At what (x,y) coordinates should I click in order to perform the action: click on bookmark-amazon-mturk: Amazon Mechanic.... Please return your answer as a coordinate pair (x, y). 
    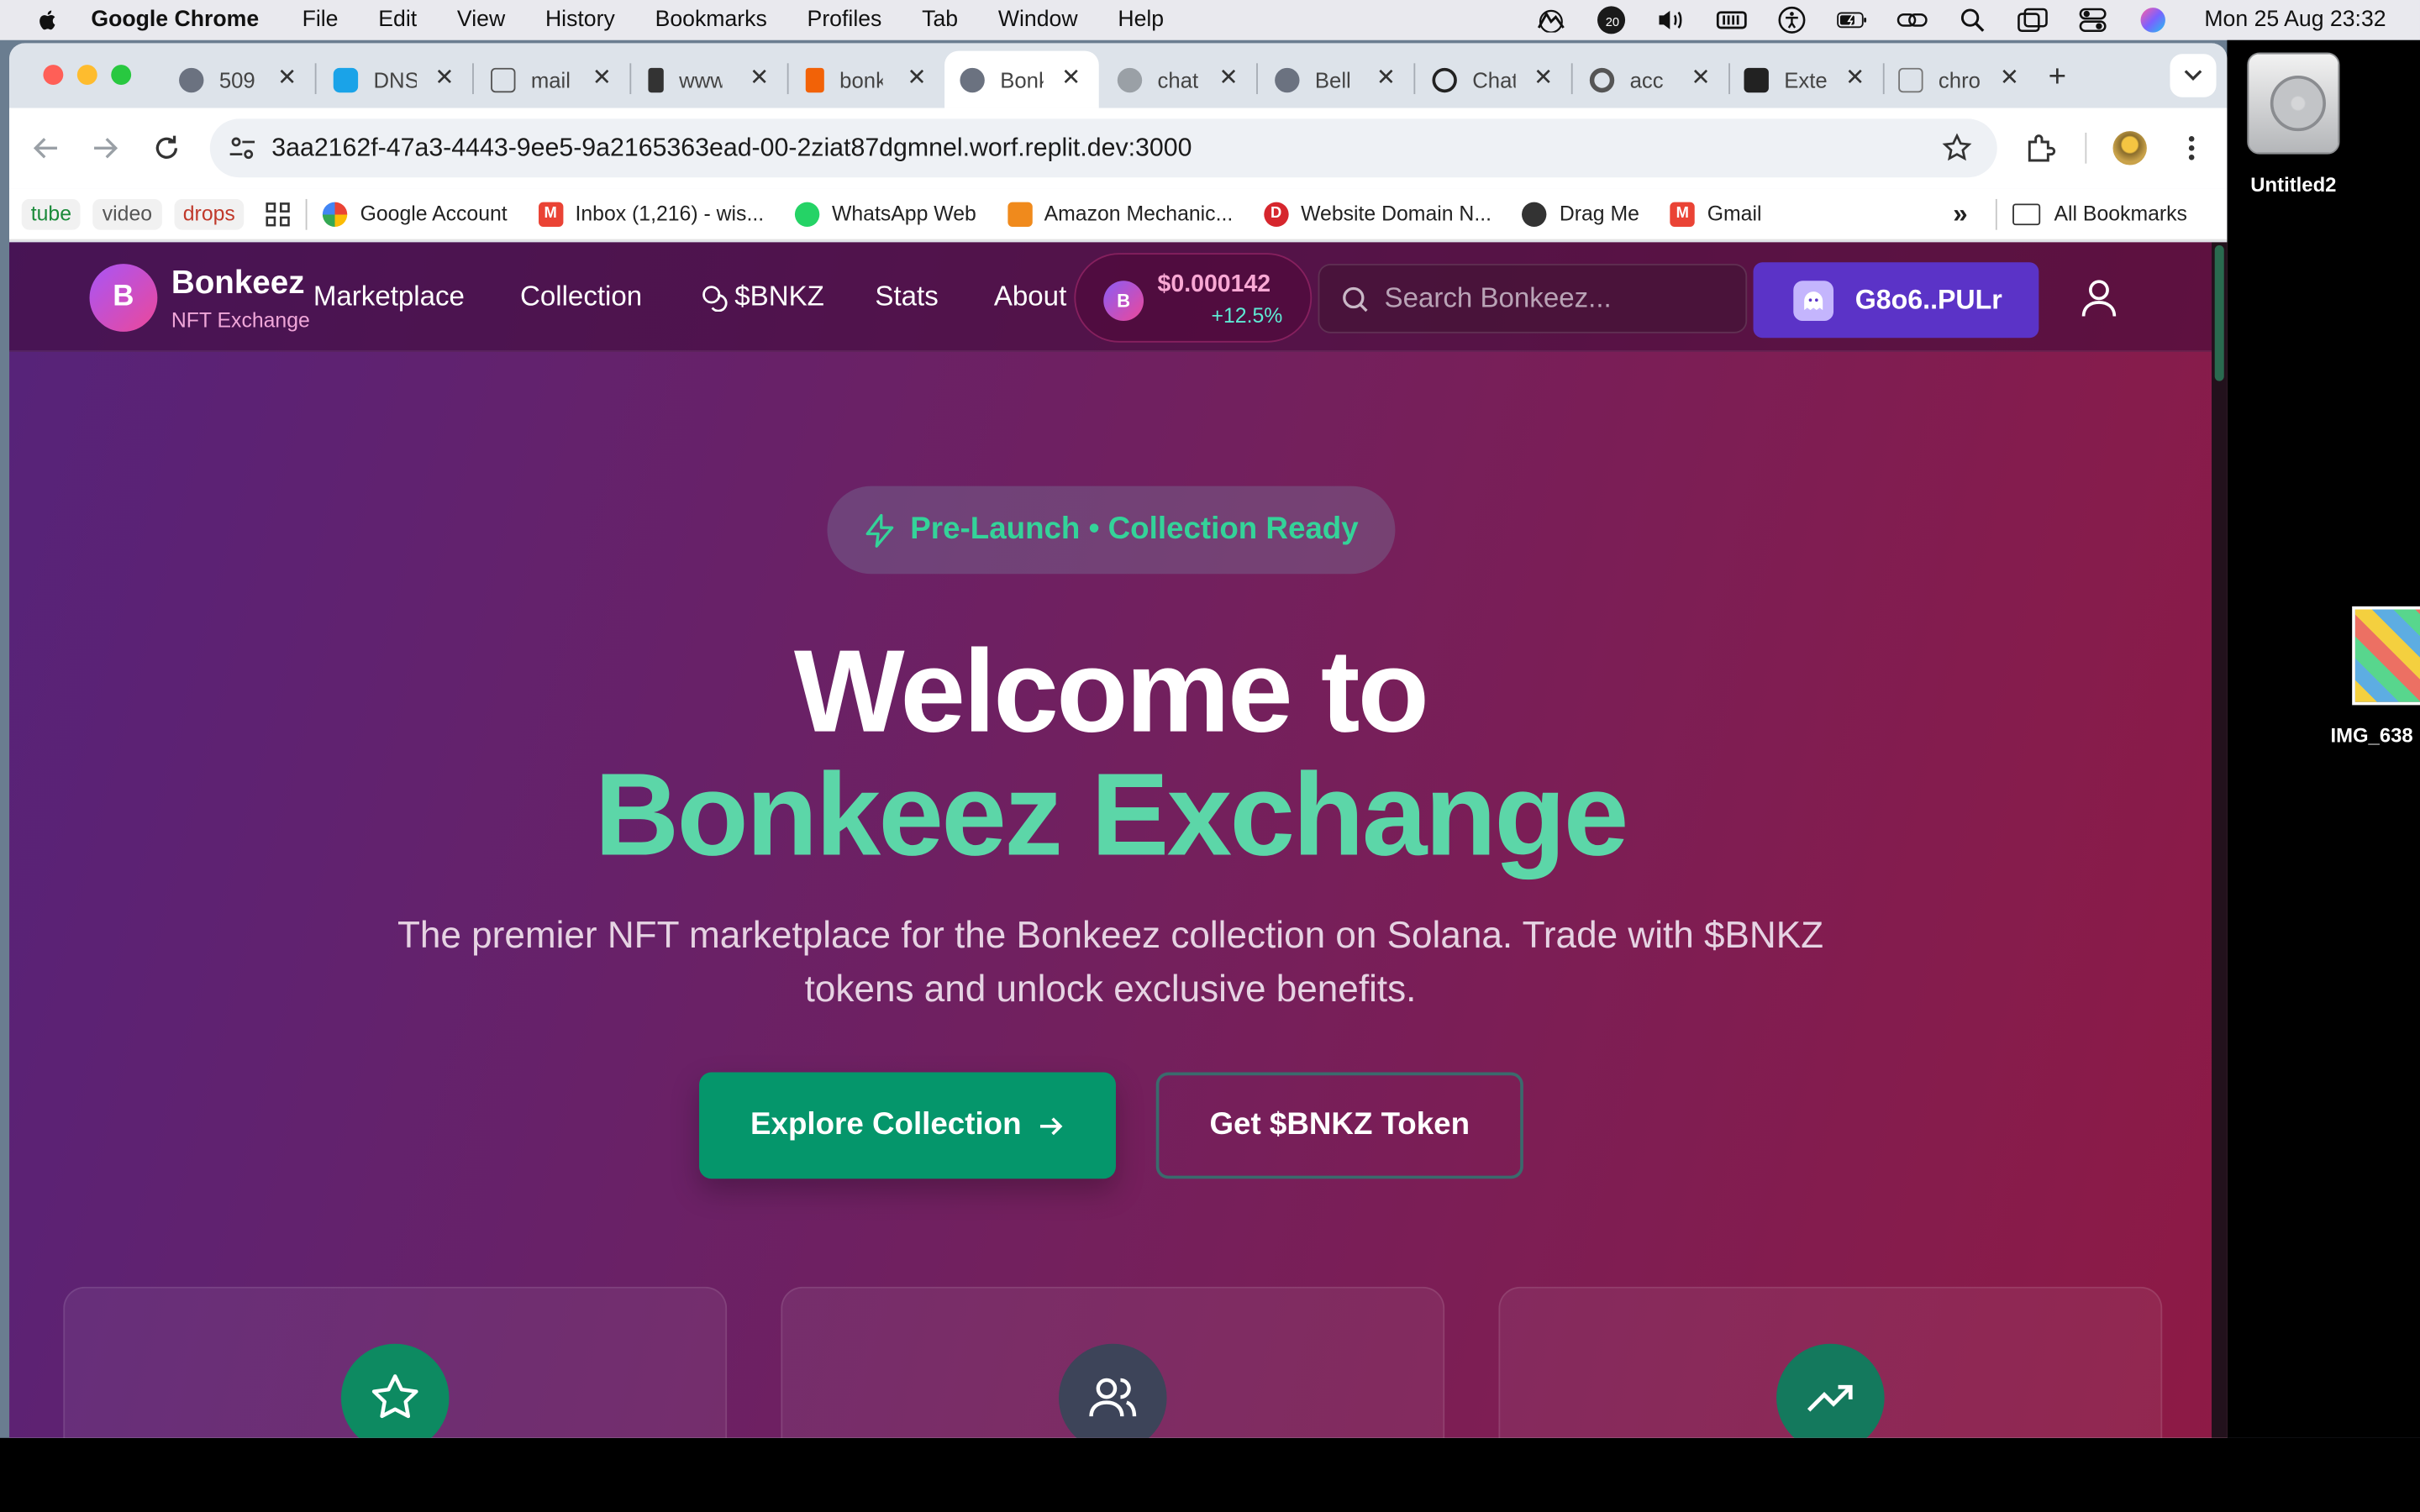
    Looking at the image, I should click on (1120, 214).